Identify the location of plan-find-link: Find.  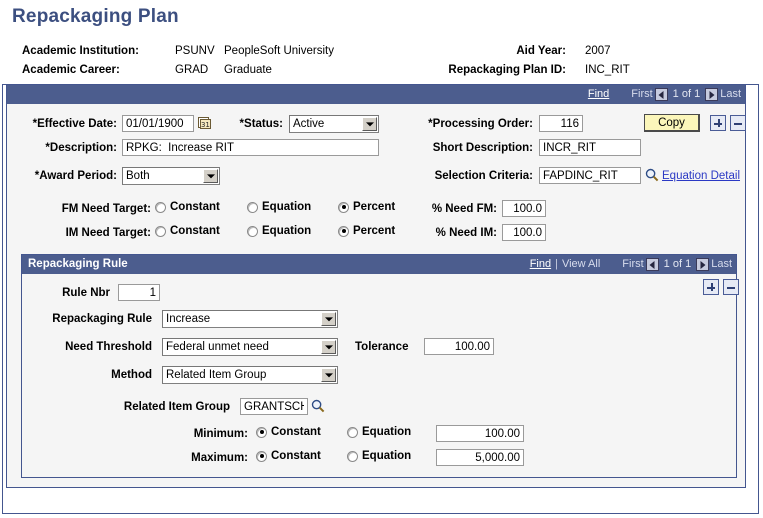
(598, 94).